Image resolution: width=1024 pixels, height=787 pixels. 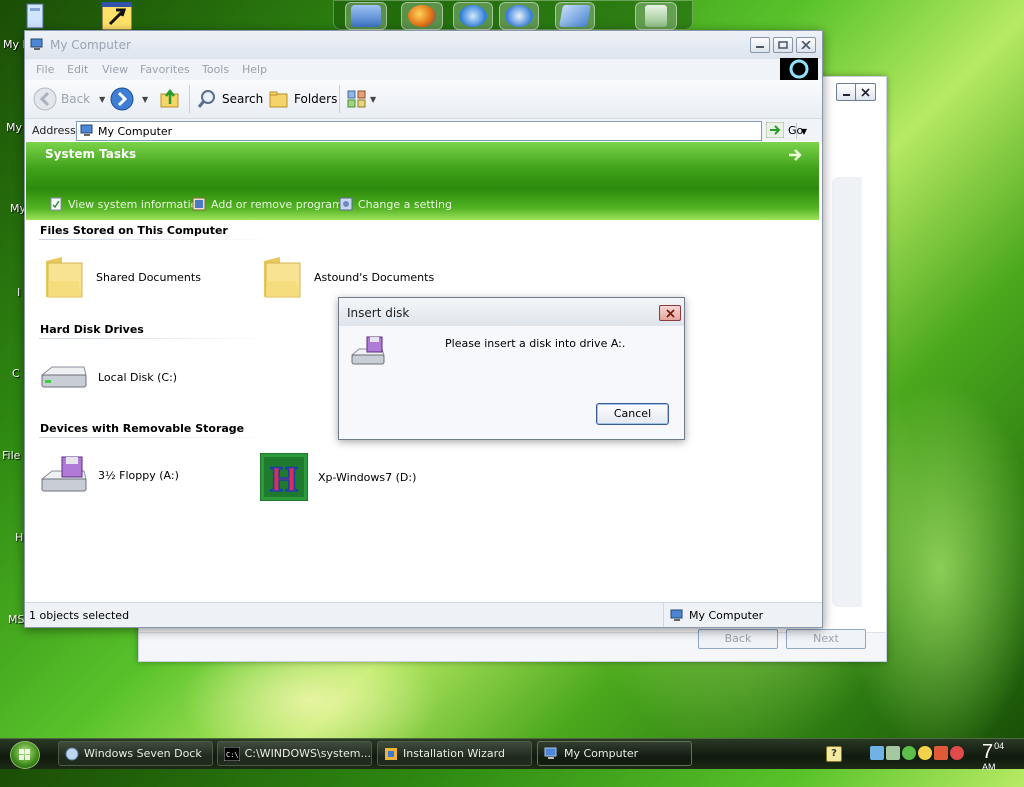 What do you see at coordinates (670, 313) in the screenshot?
I see `dialog-close-button` at bounding box center [670, 313].